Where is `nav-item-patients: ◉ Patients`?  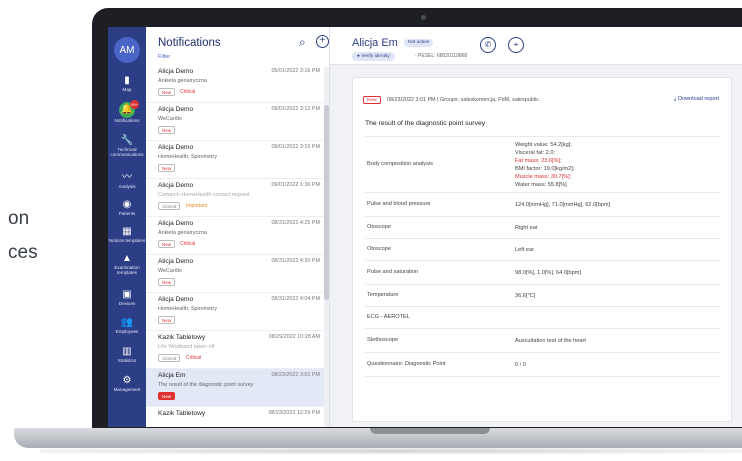
nav-item-patients: ◉ Patients is located at coordinates (127, 207).